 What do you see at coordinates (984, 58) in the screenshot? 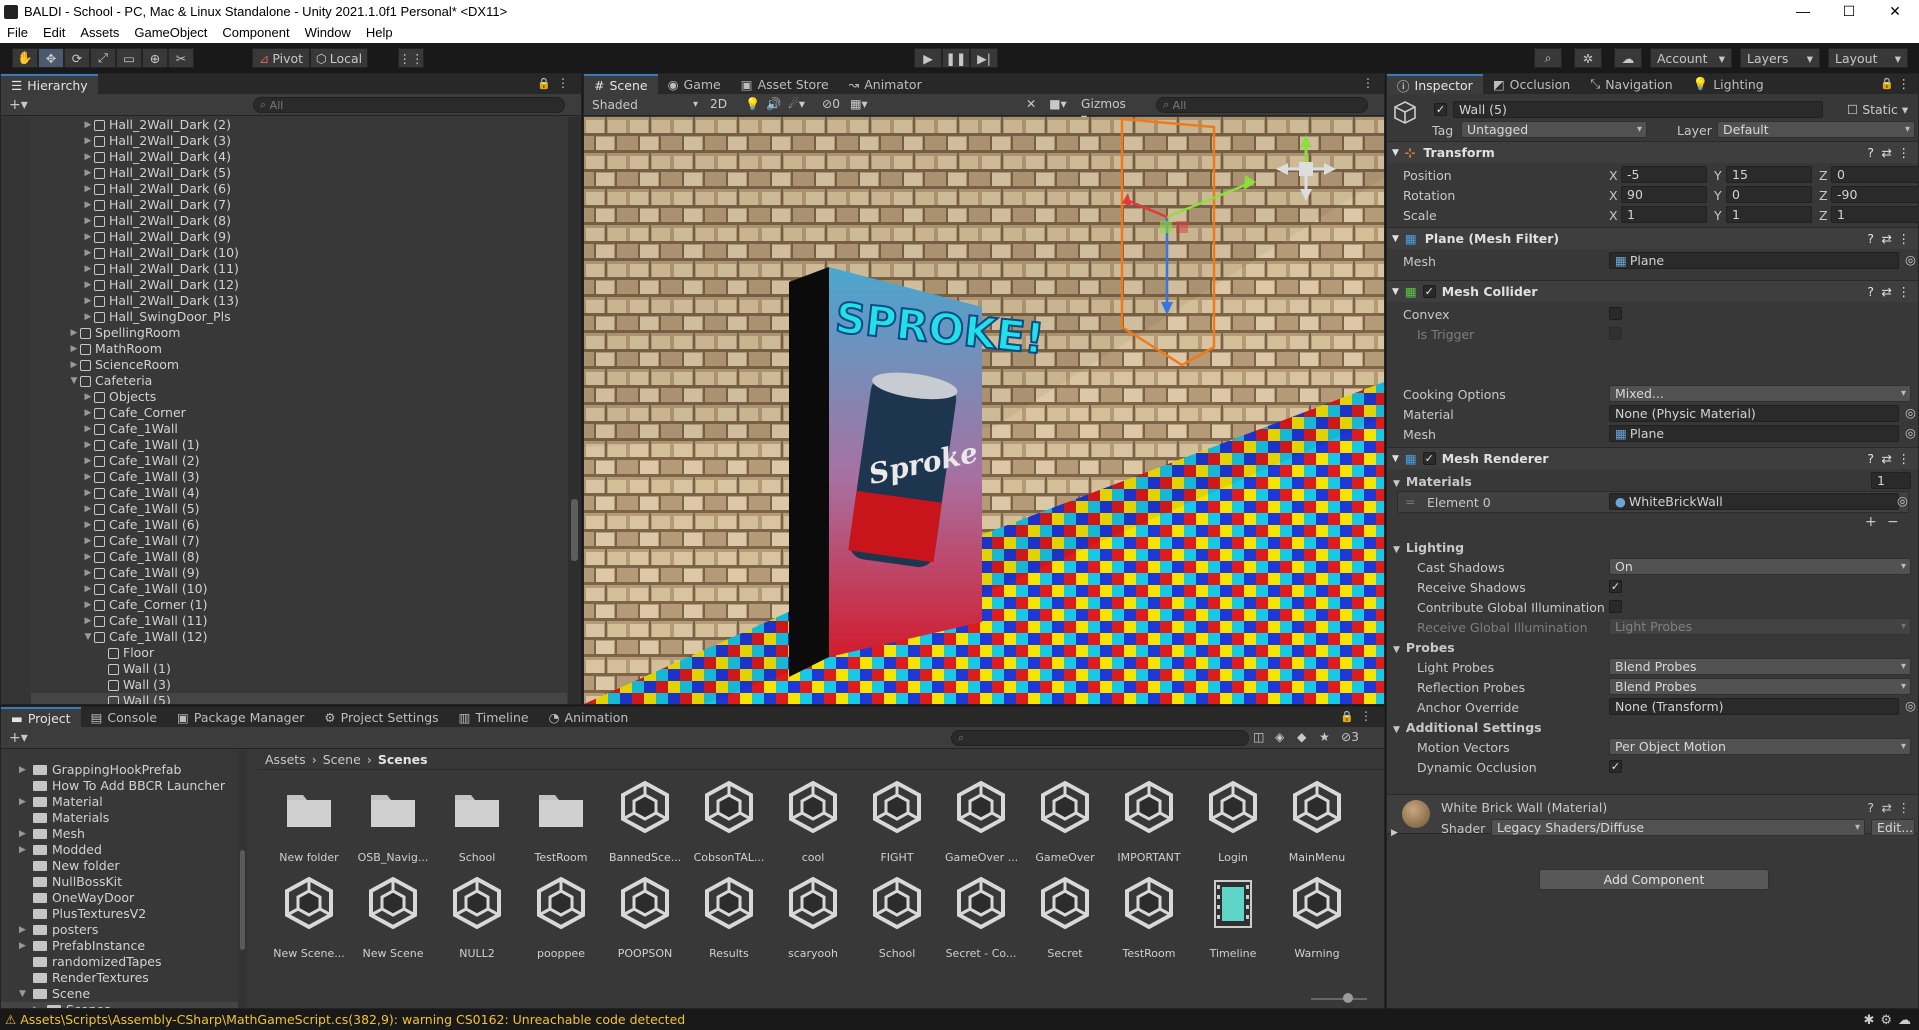
I see `step-button: ▶|` at bounding box center [984, 58].